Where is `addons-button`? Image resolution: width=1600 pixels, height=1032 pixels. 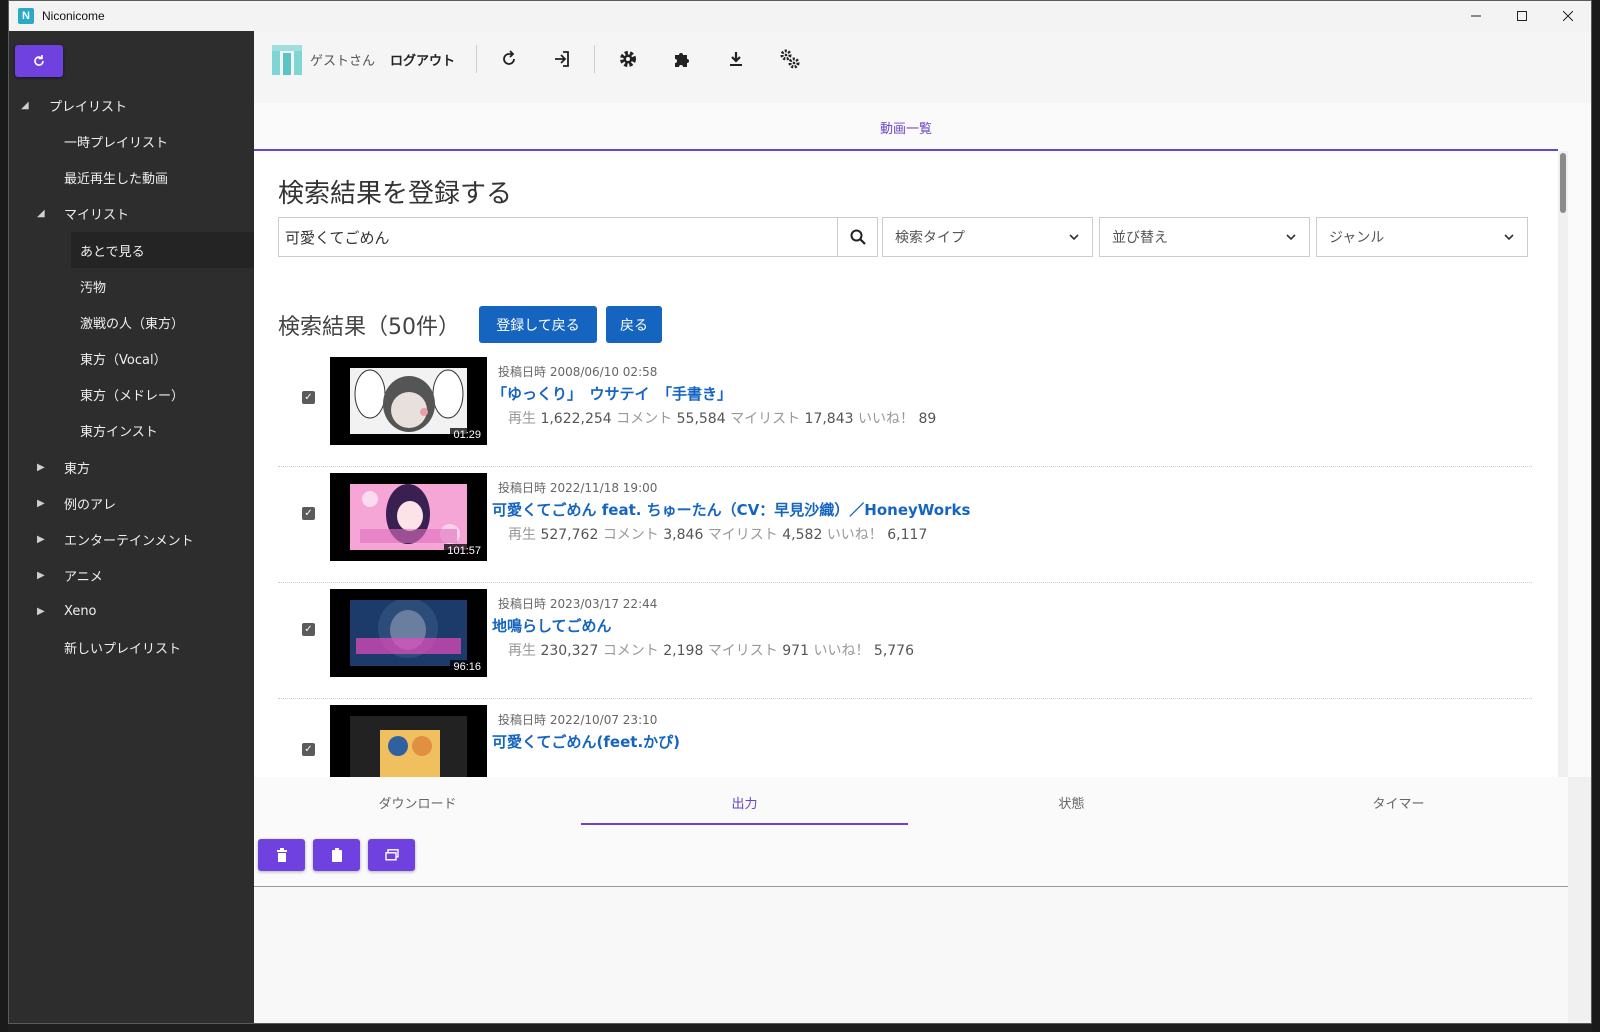
addons-button is located at coordinates (682, 59).